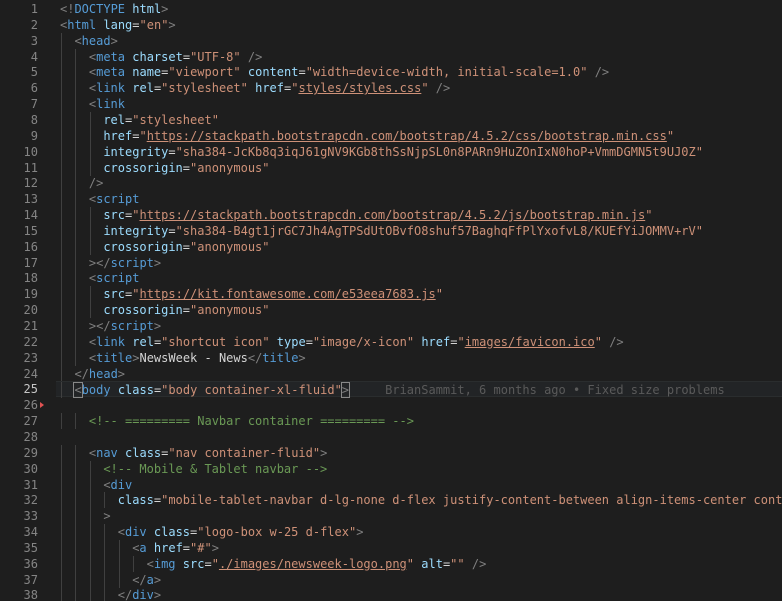  Describe the element at coordinates (419, 484) in the screenshot. I see `code-line: <div` at that location.